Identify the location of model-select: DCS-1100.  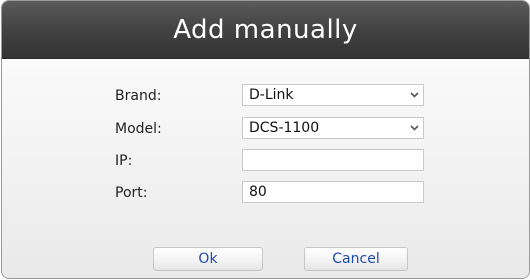
(333, 128).